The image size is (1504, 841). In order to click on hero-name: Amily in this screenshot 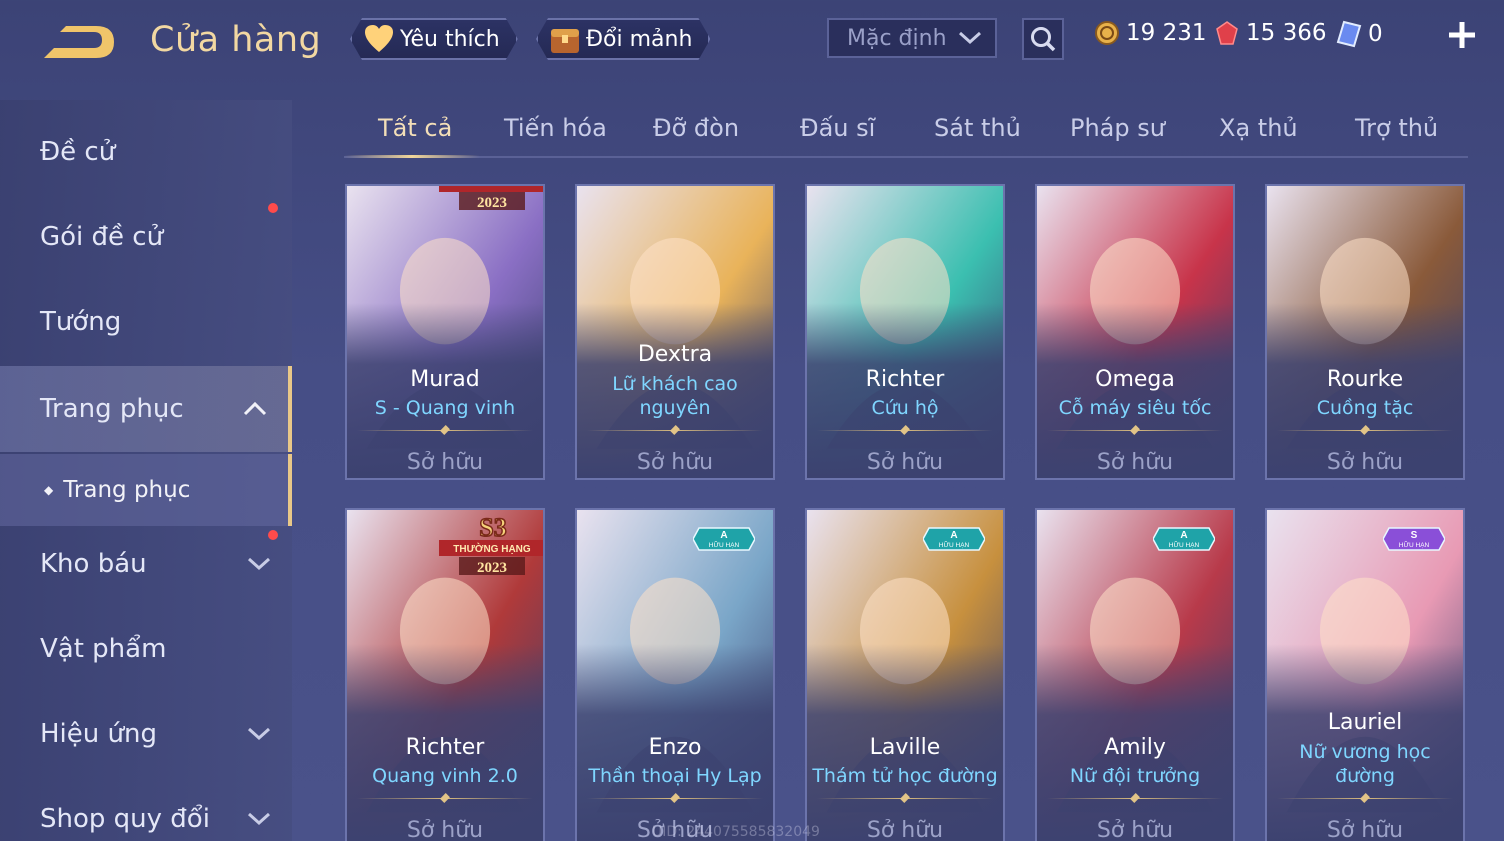, I will do `click(1135, 747)`.